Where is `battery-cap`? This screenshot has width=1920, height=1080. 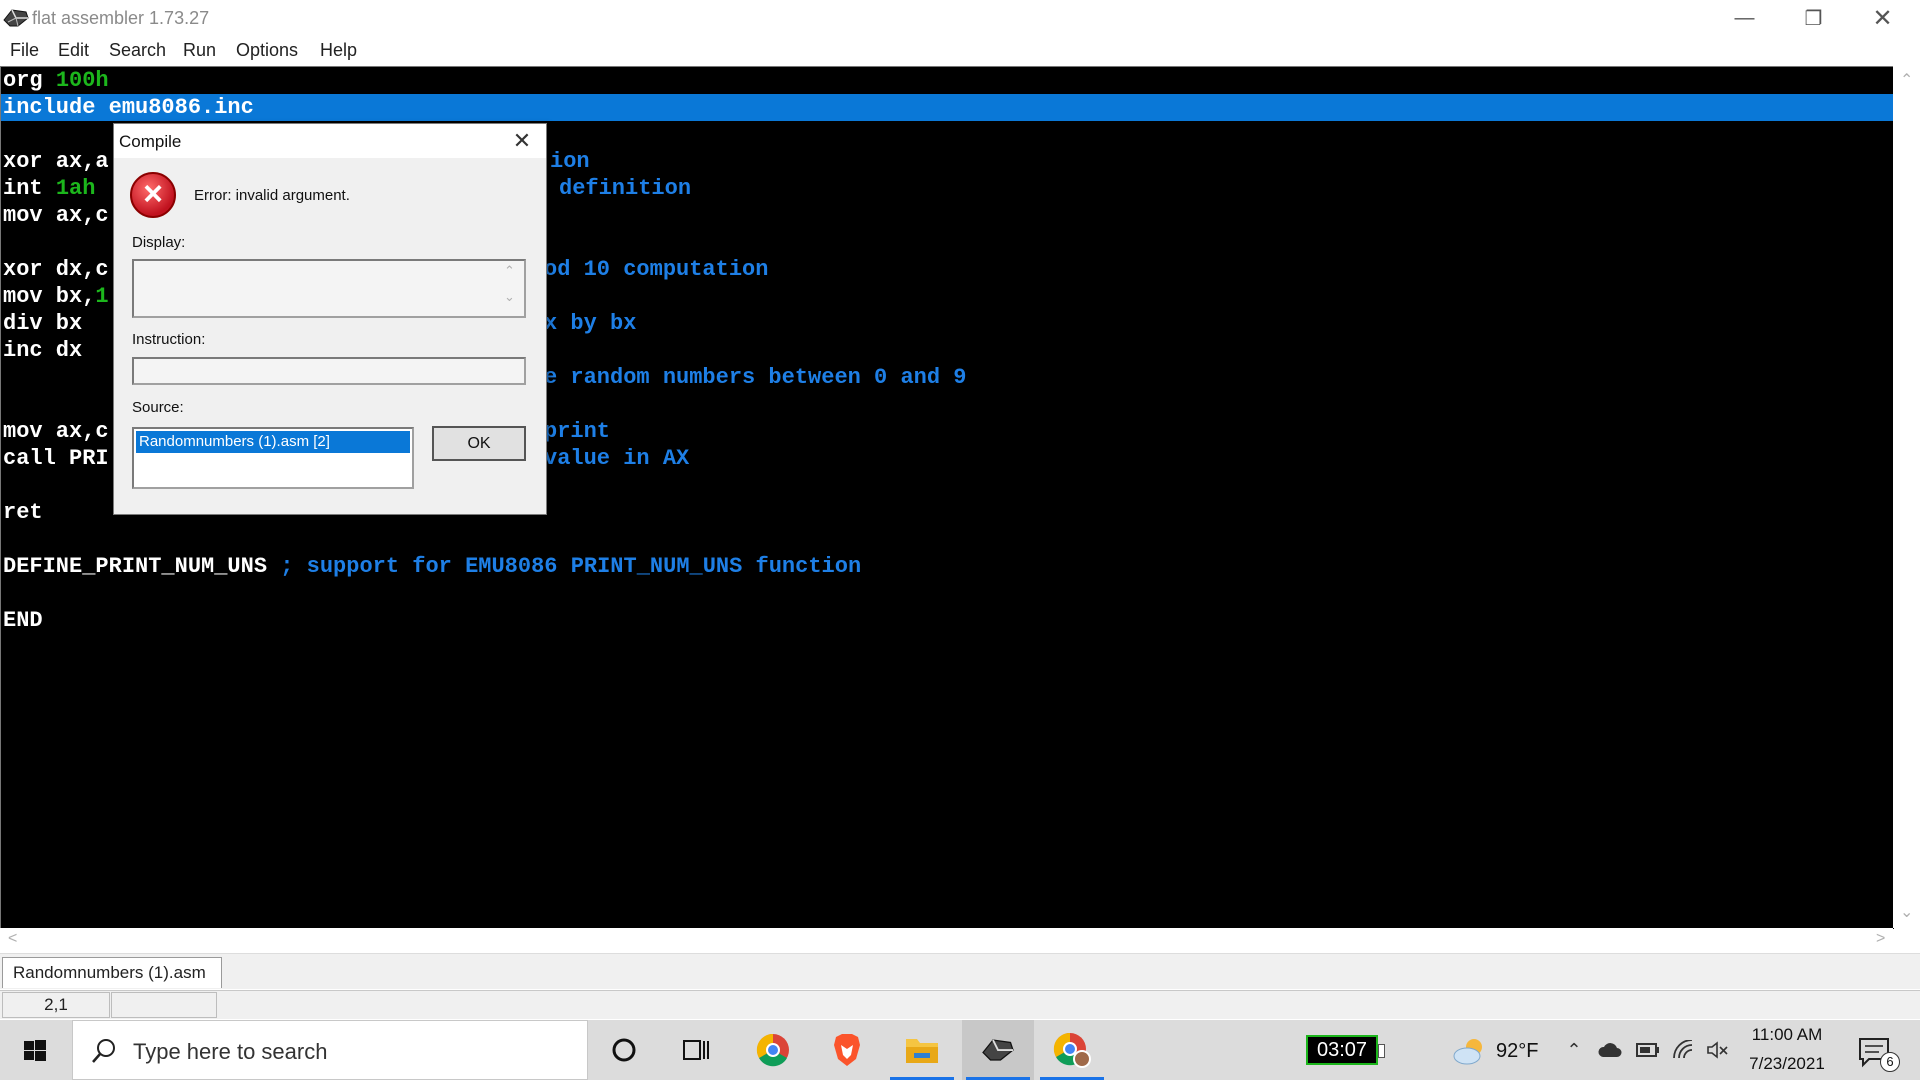
battery-cap is located at coordinates (1381, 1051).